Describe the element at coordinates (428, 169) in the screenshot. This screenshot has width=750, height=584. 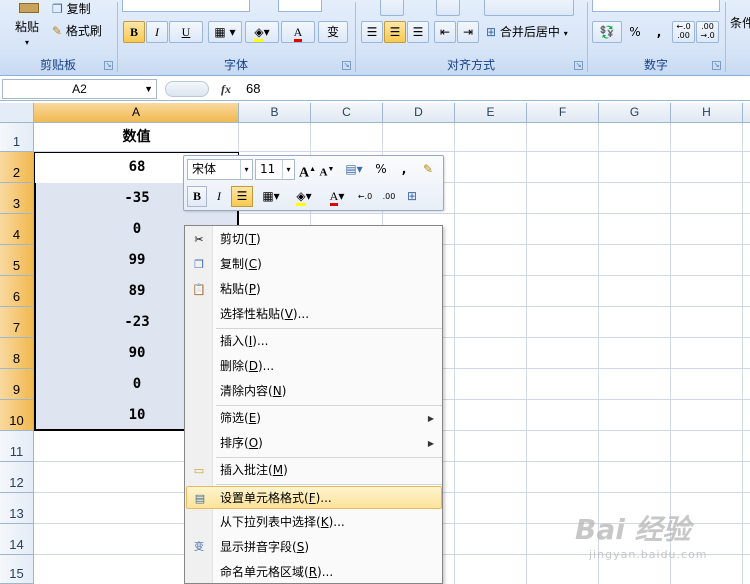
I see `mini-format-painter-button: ✎` at that location.